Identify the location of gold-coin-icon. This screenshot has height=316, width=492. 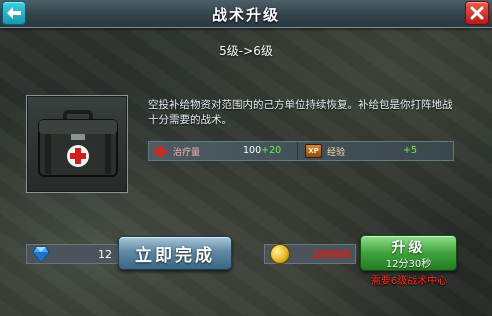
(280, 254).